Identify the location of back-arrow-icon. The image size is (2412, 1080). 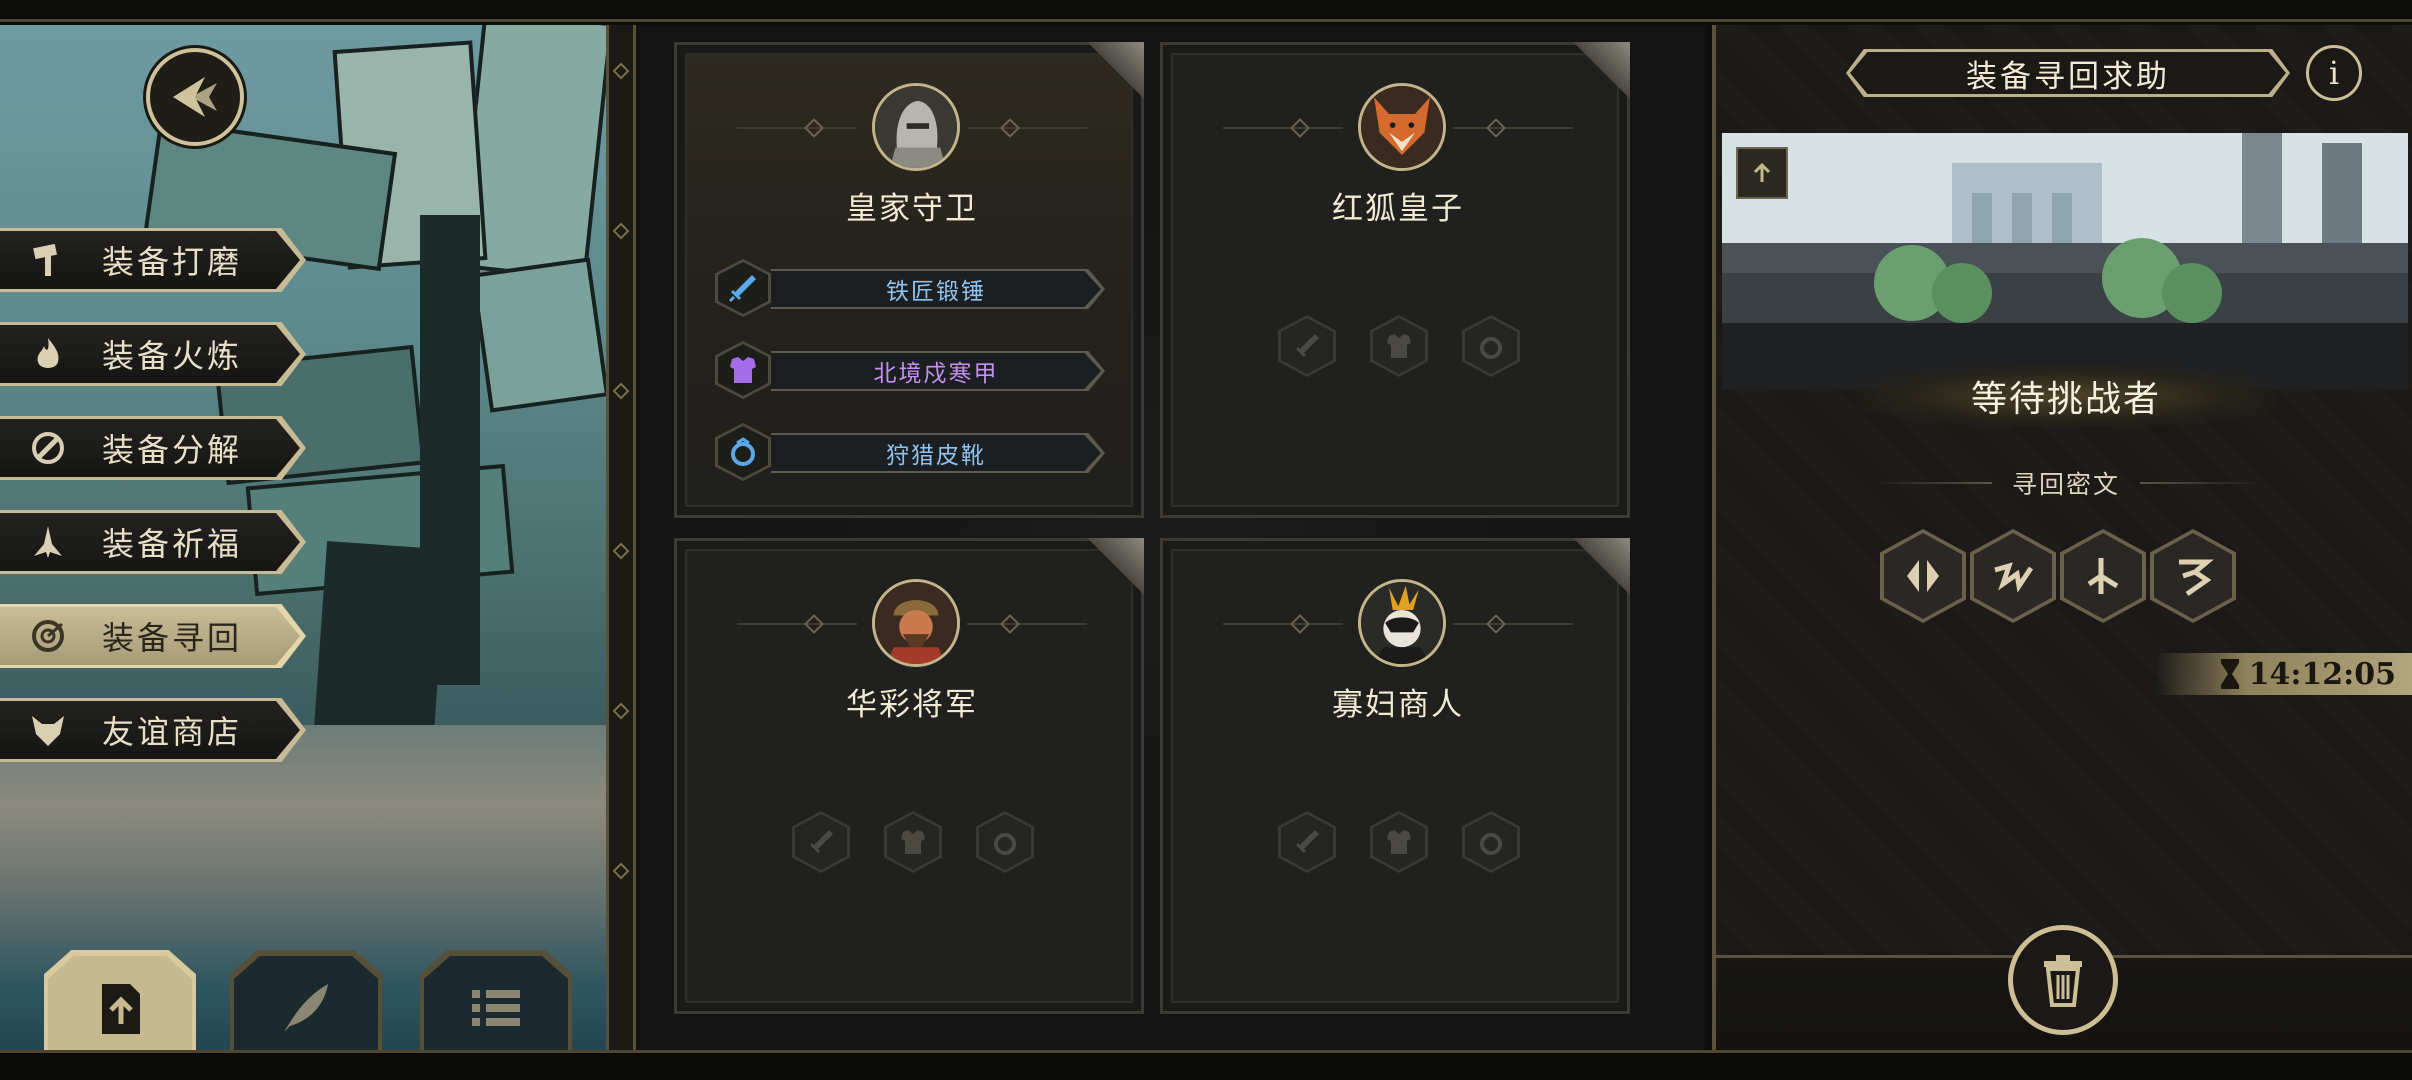
(195, 97).